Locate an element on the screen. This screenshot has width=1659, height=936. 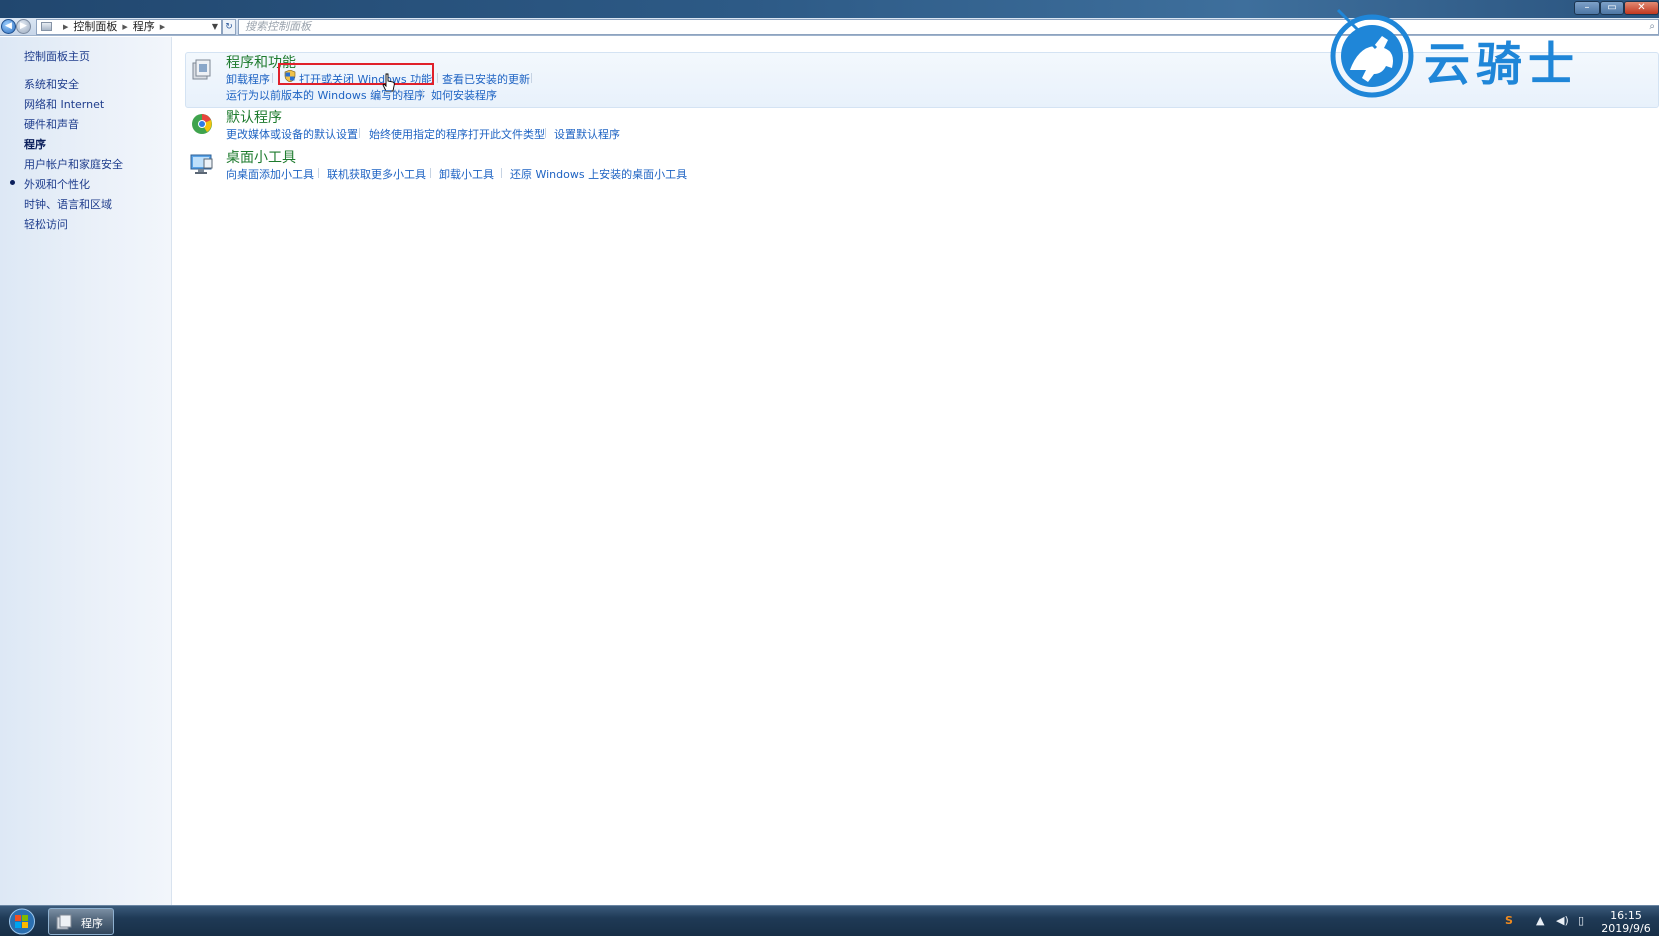
sidebar-item-home: 控制面板主页 is located at coordinates (57, 56).